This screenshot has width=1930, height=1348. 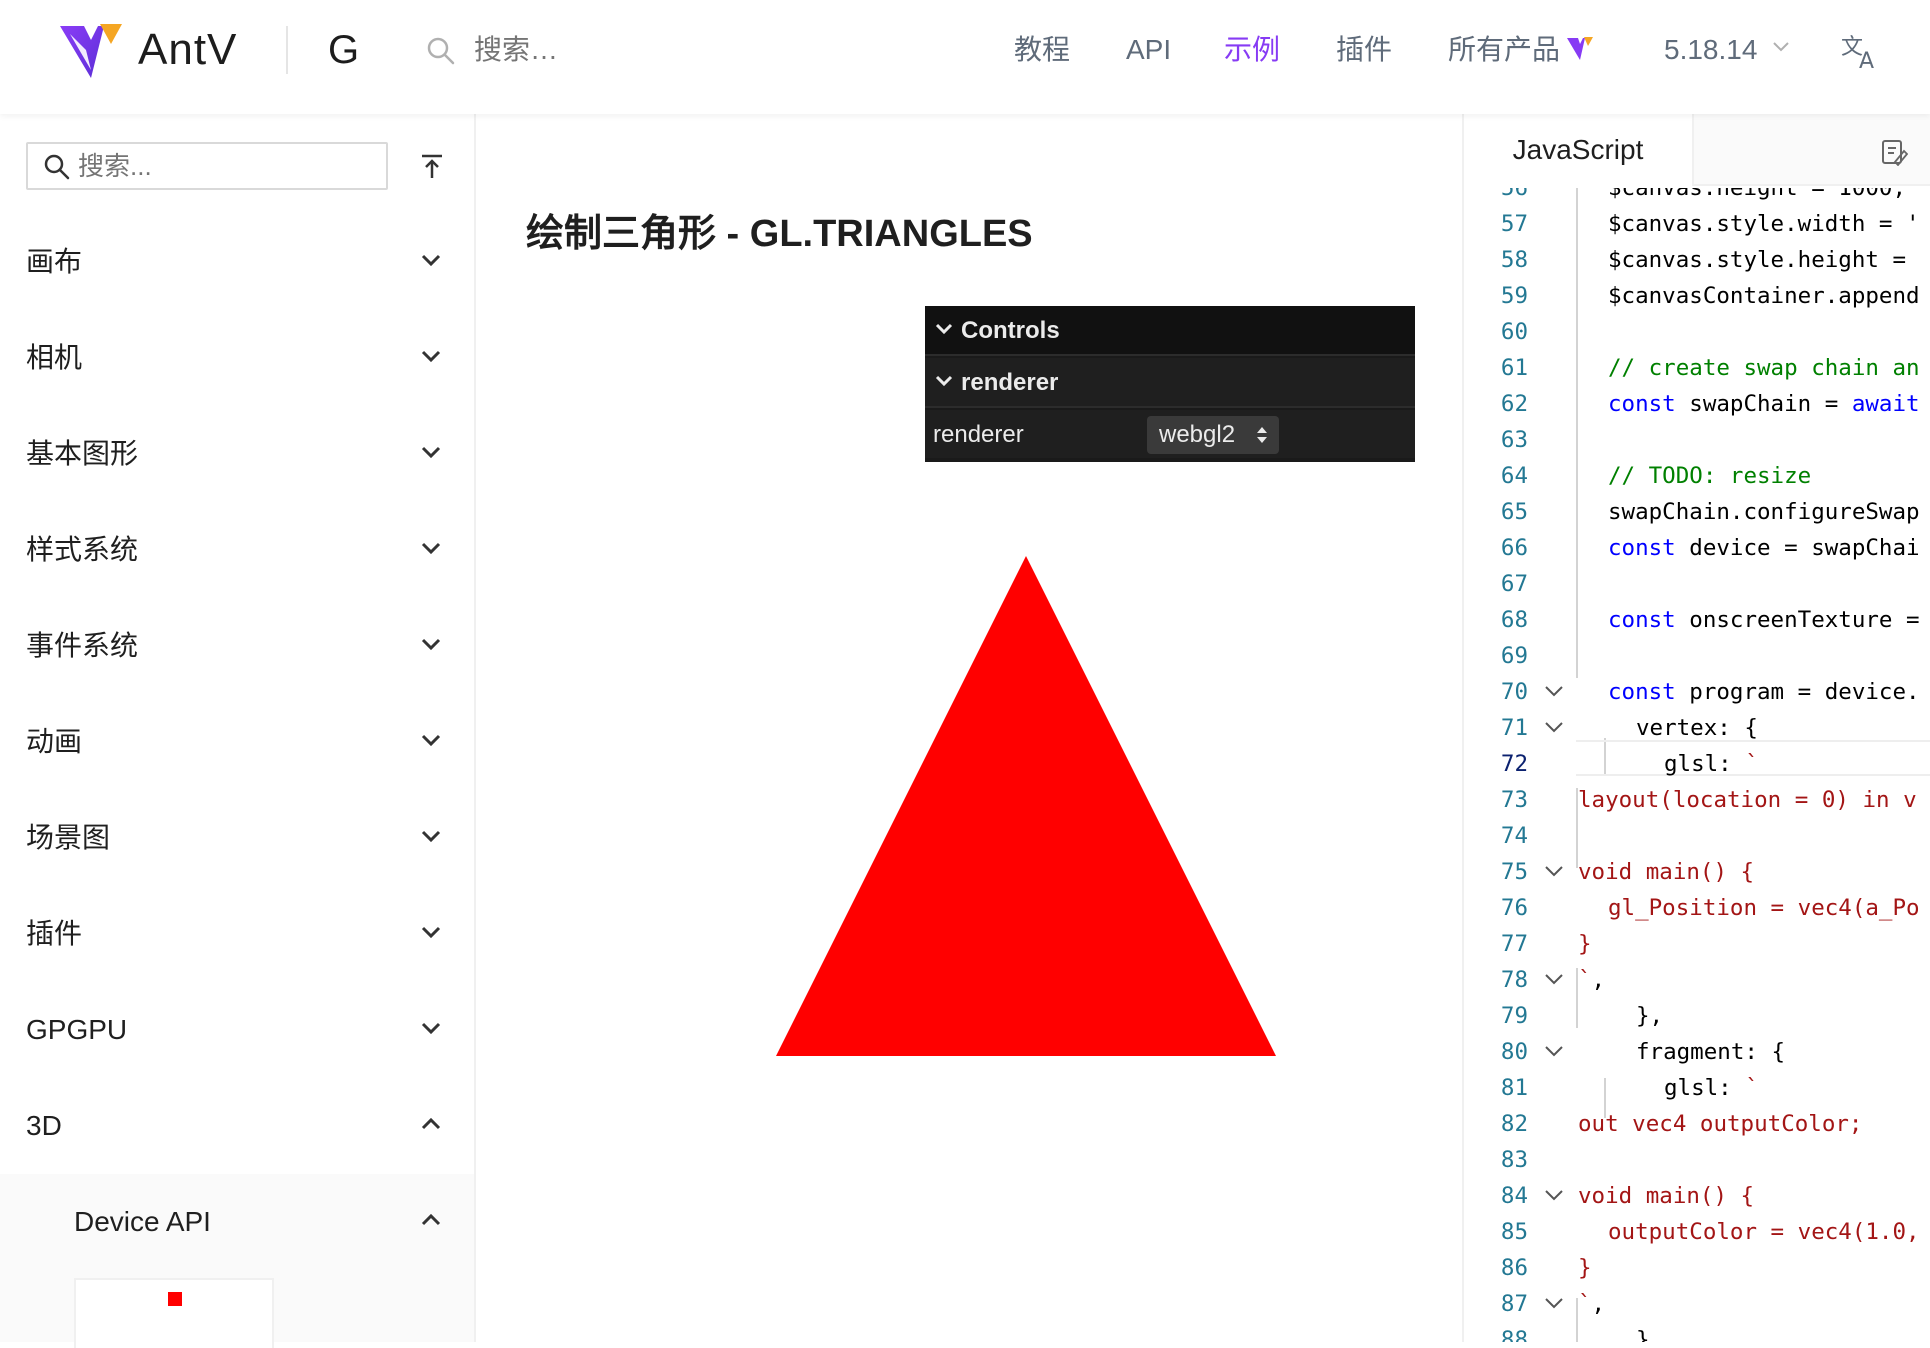 I want to click on sidebar-search-box, so click(x=207, y=166).